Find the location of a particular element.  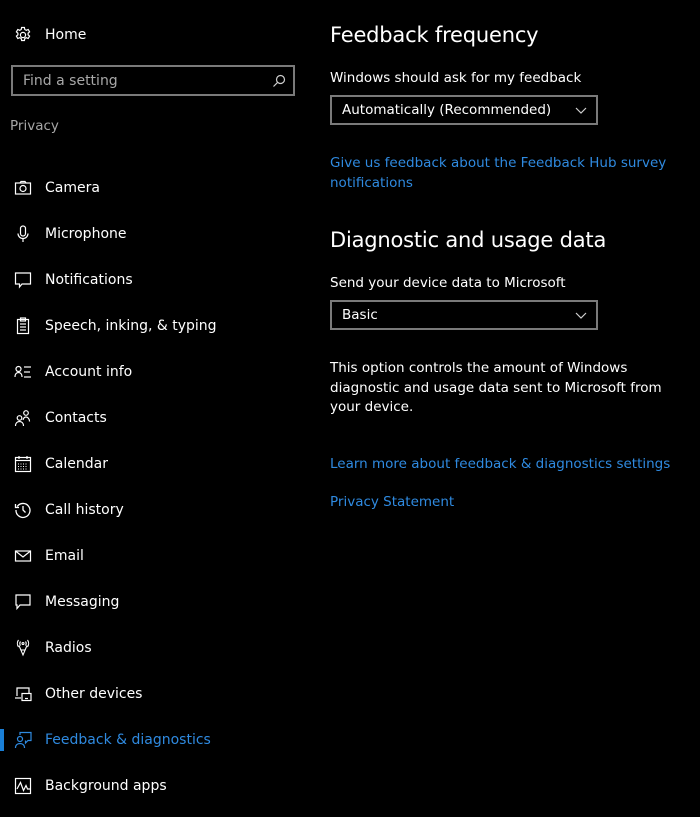

sidebar-item-call-history: Call history is located at coordinates (155, 510).